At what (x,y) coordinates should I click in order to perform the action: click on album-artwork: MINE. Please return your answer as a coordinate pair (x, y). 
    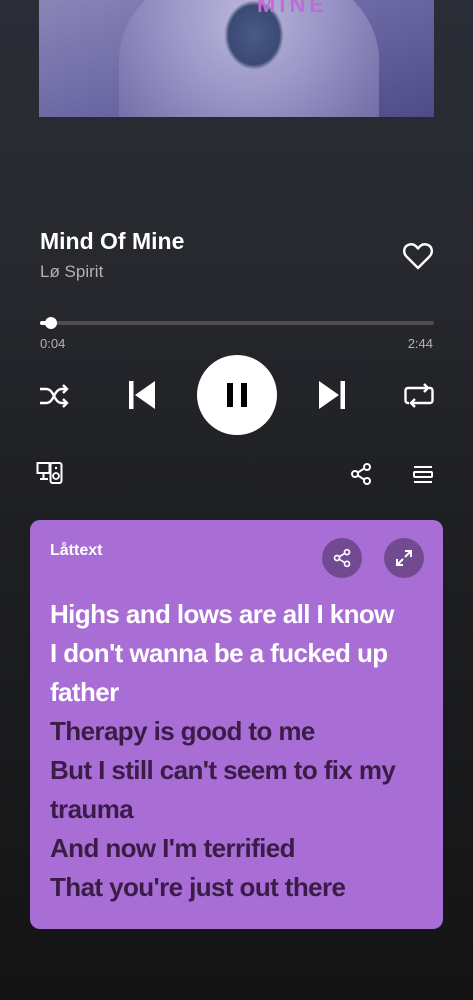
    Looking at the image, I should click on (236, 58).